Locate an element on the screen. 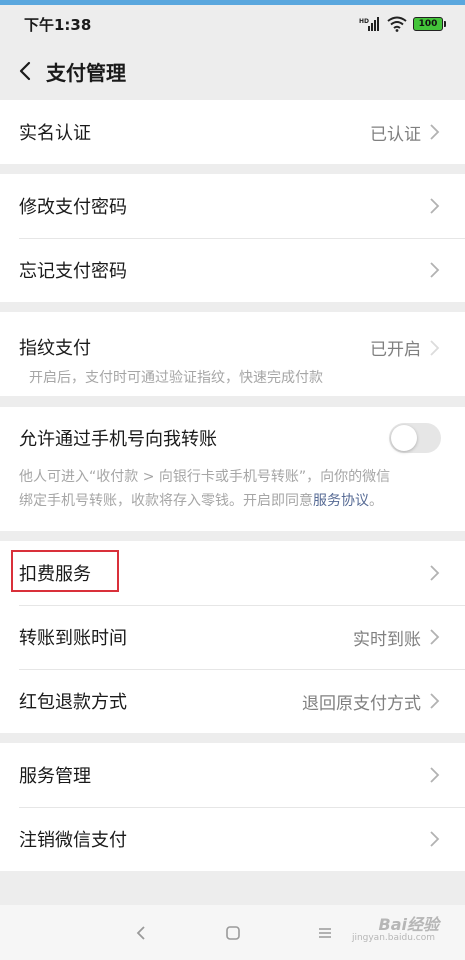  toggle-knob is located at coordinates (404, 438).